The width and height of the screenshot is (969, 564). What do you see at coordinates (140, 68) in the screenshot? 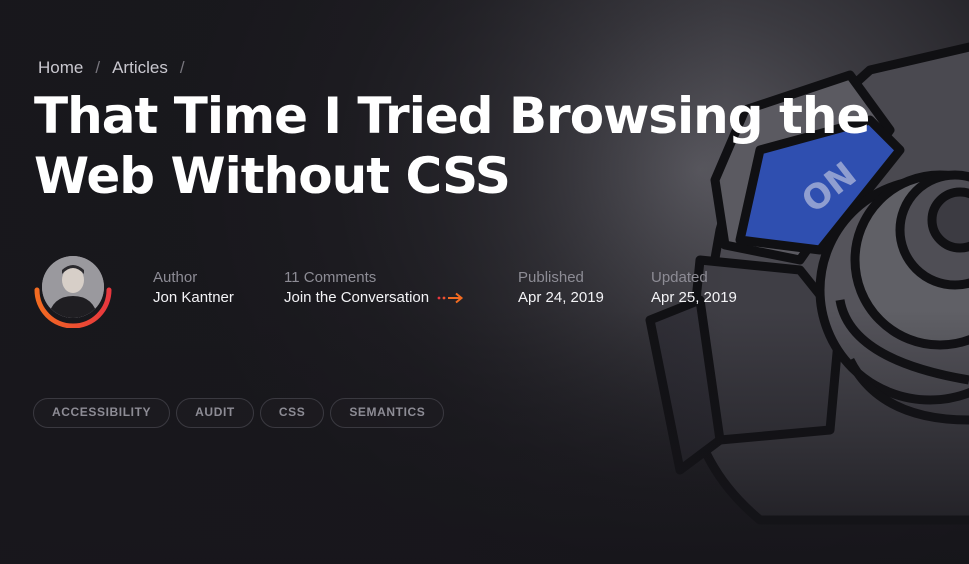
I see `breadcrumb-articles: Articles` at bounding box center [140, 68].